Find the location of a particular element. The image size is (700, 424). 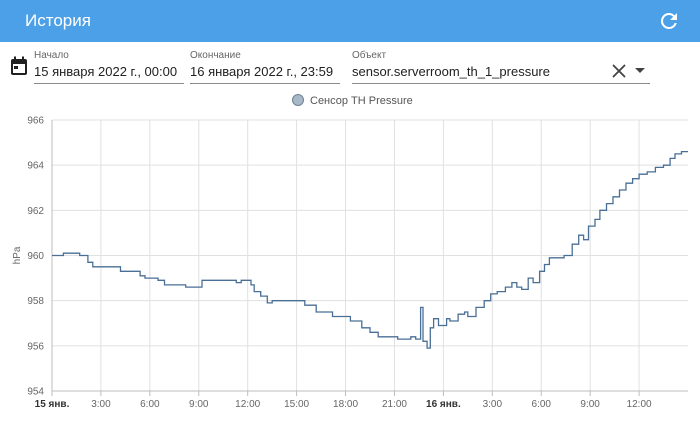

x-tick-label: 18:00 is located at coordinates (345, 404).